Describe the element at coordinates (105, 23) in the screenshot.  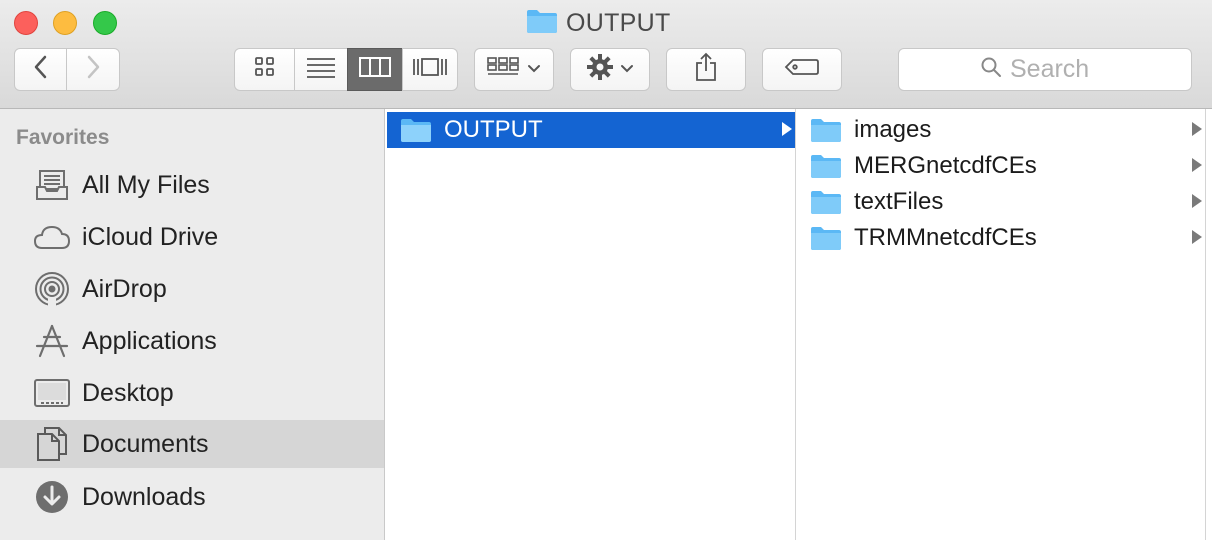
I see `zoom-window-button` at that location.